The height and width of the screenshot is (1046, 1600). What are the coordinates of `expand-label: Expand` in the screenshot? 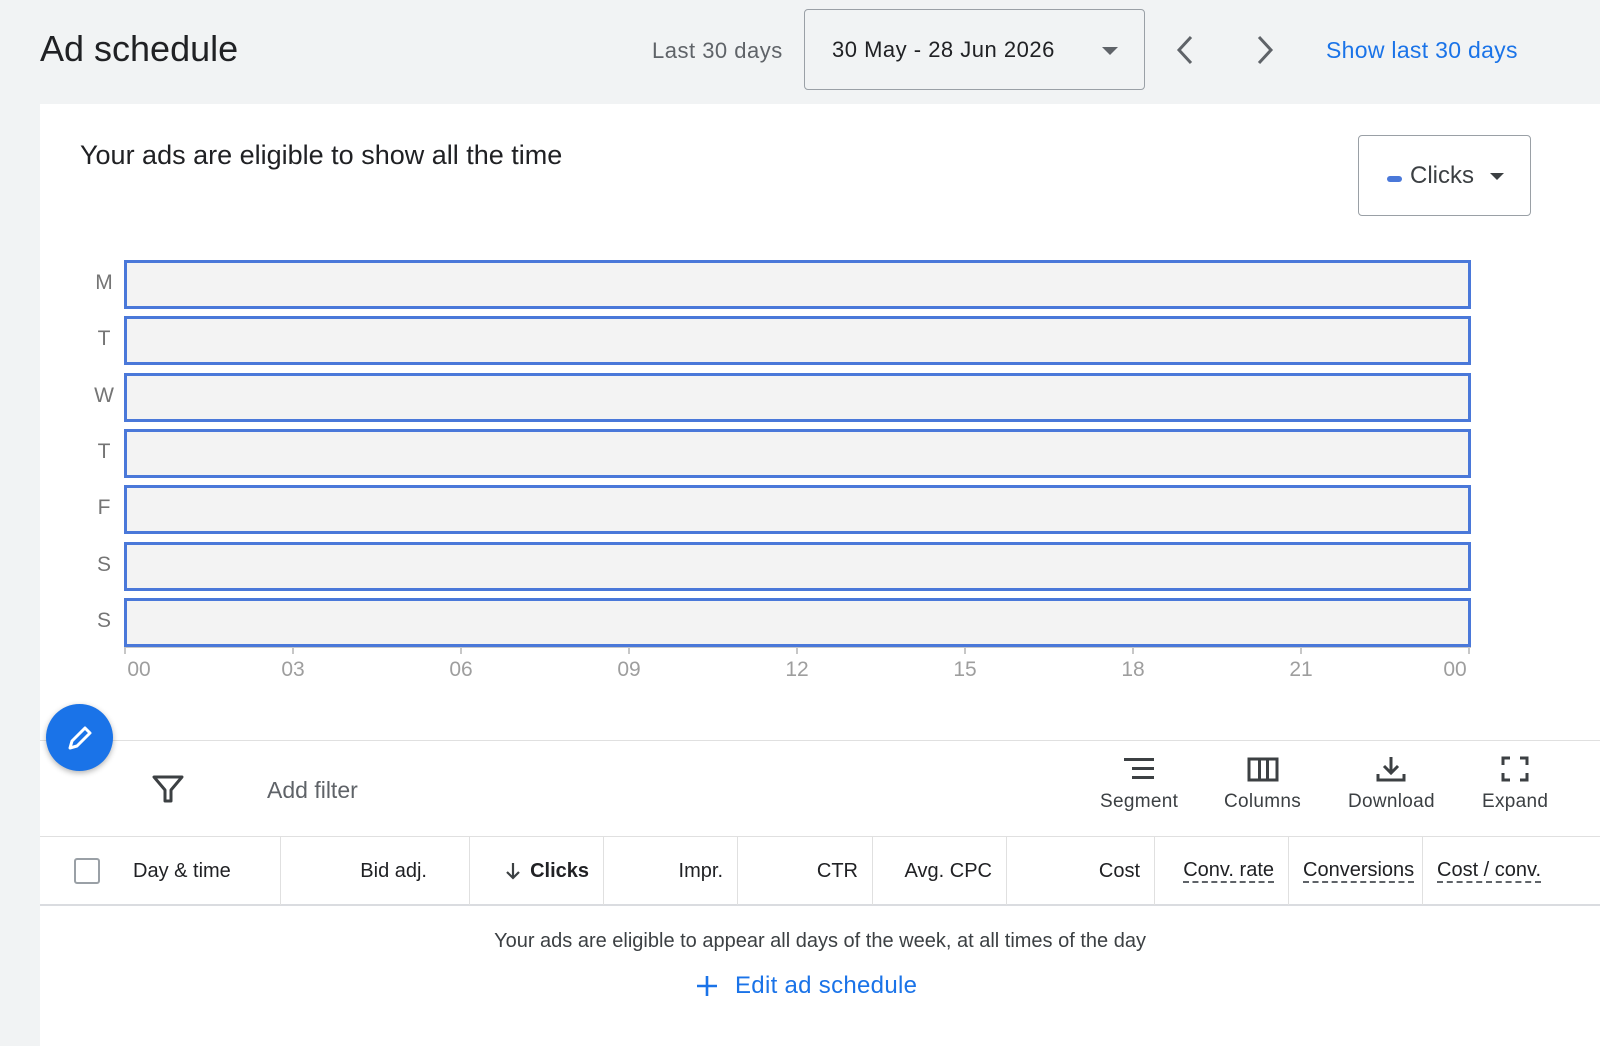 It's located at (1515, 801).